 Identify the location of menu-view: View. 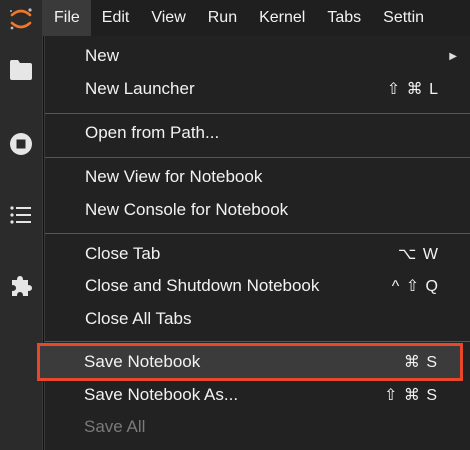
(168, 18).